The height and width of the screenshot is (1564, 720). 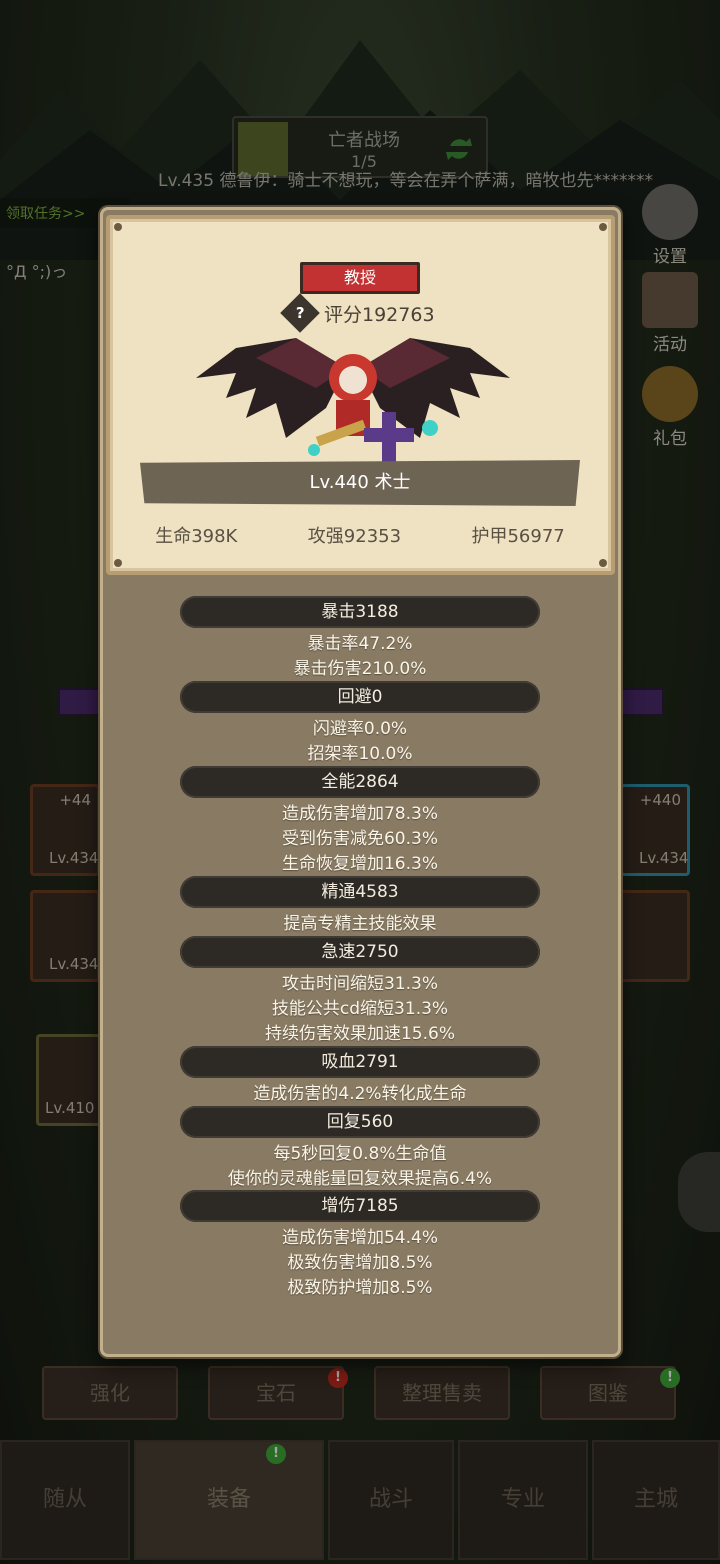 What do you see at coordinates (360, 1122) in the screenshot?
I see `section-recovery-header: 回复560` at bounding box center [360, 1122].